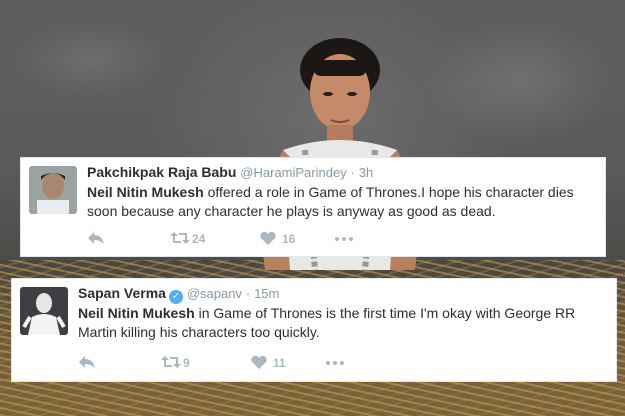 Image resolution: width=625 pixels, height=416 pixels. Describe the element at coordinates (186, 363) in the screenshot. I see `retweet-count: 9` at that location.